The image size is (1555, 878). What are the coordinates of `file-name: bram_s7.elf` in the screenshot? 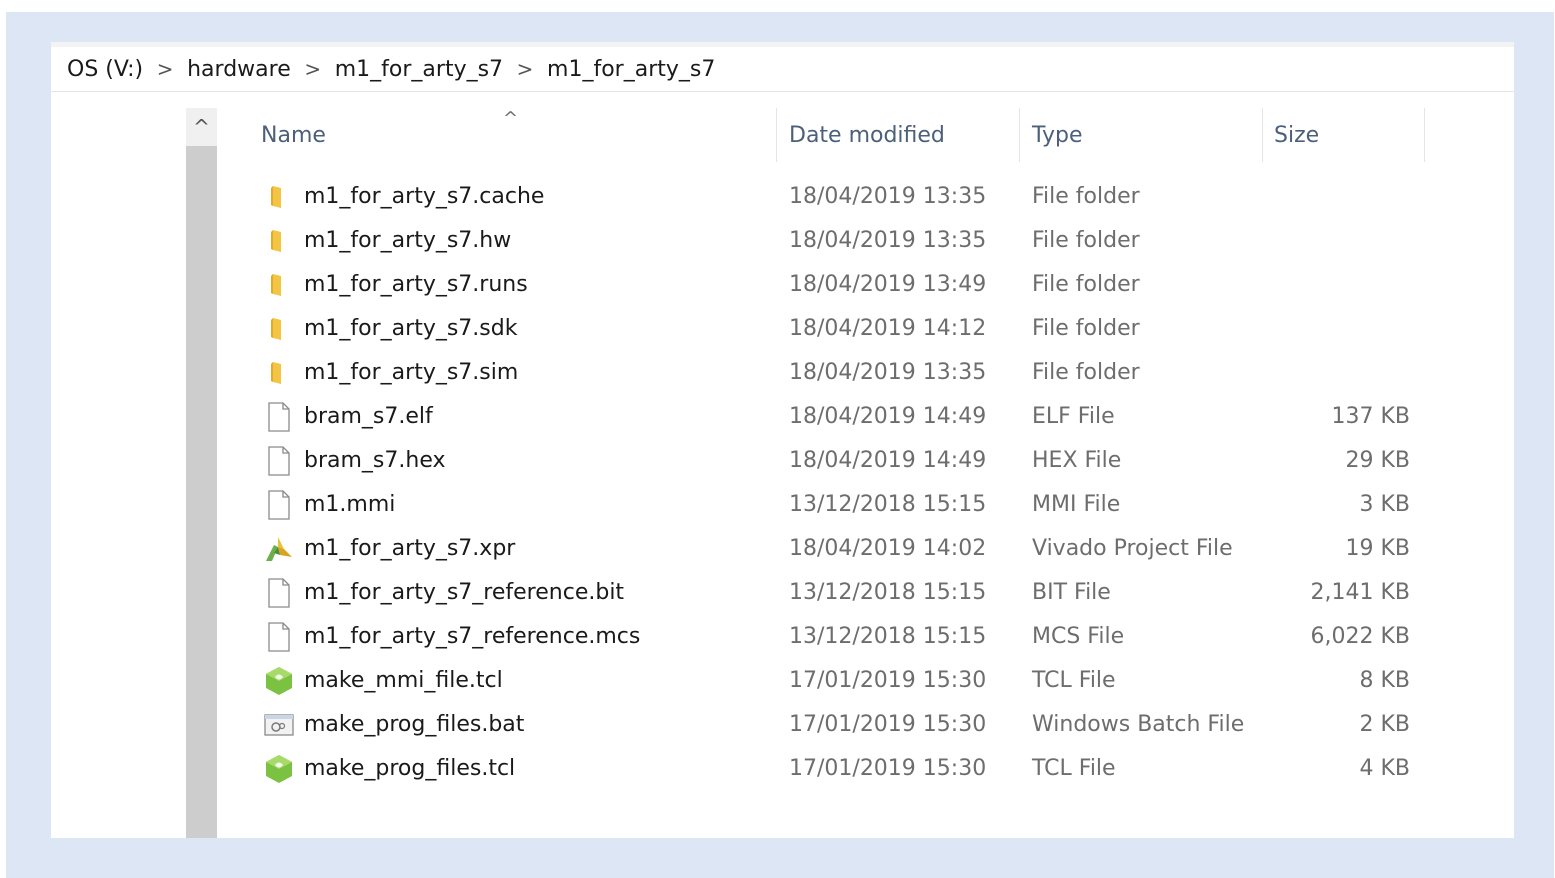 It's located at (368, 417).